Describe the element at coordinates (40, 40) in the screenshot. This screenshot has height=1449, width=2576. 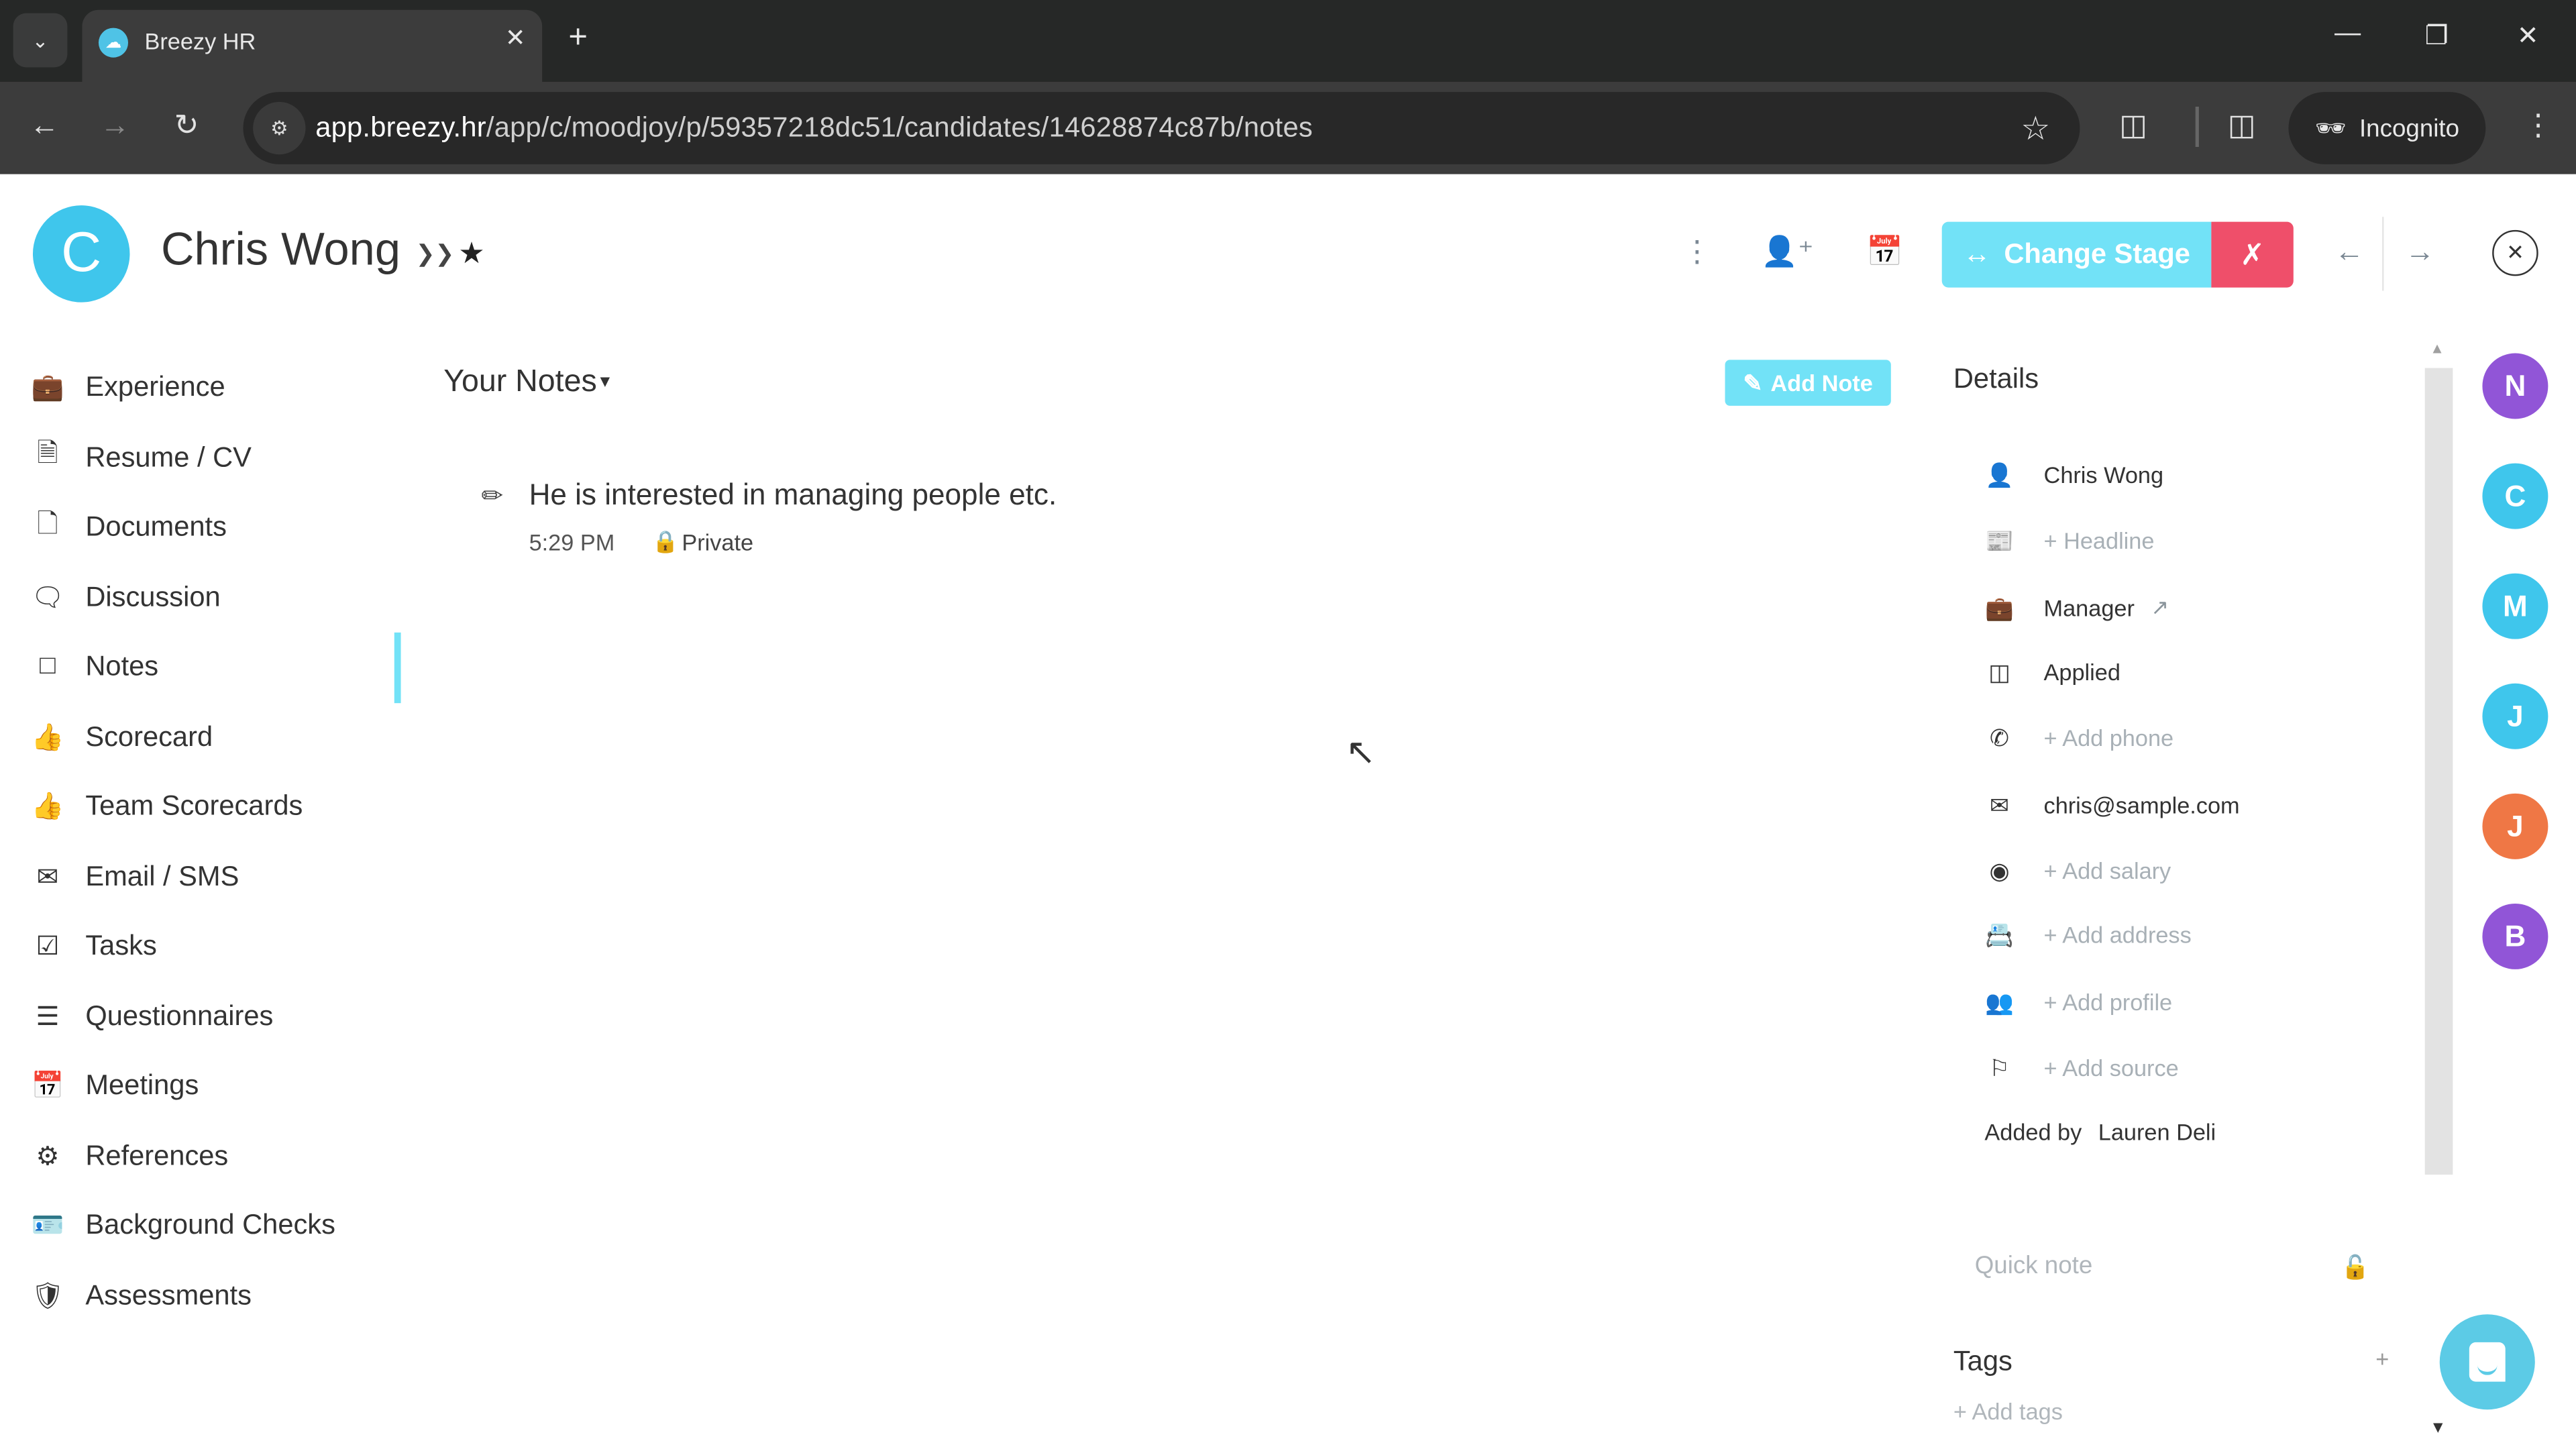
I see `tab-search-button: ⌄` at that location.